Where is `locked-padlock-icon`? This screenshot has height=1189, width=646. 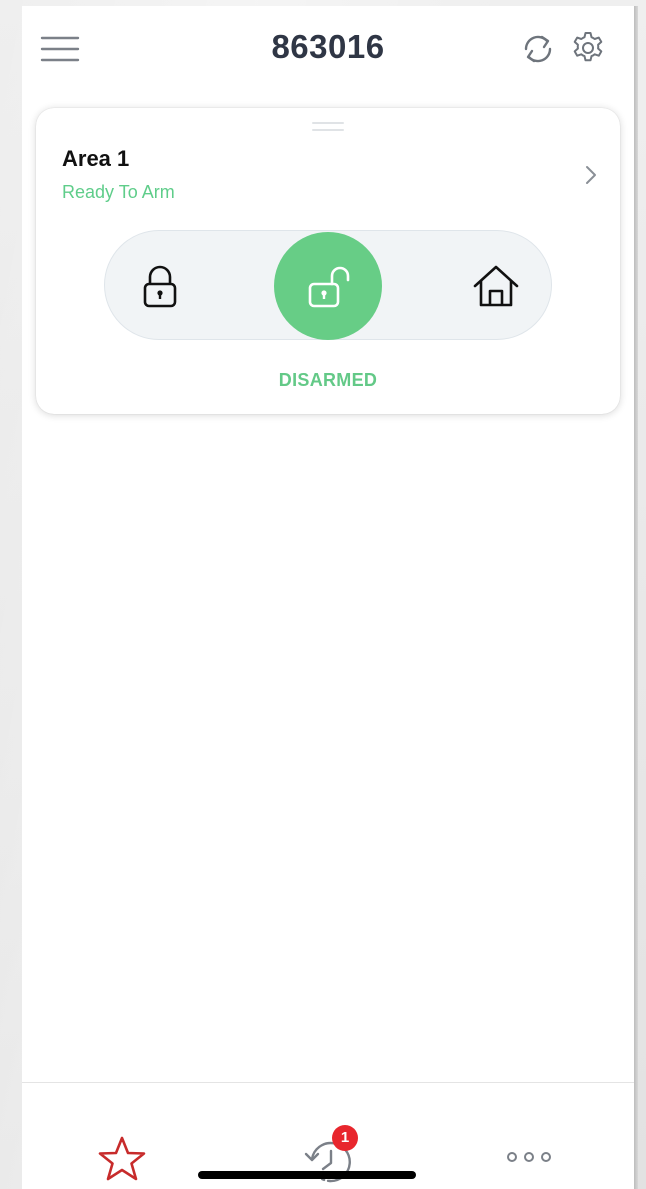 locked-padlock-icon is located at coordinates (160, 286).